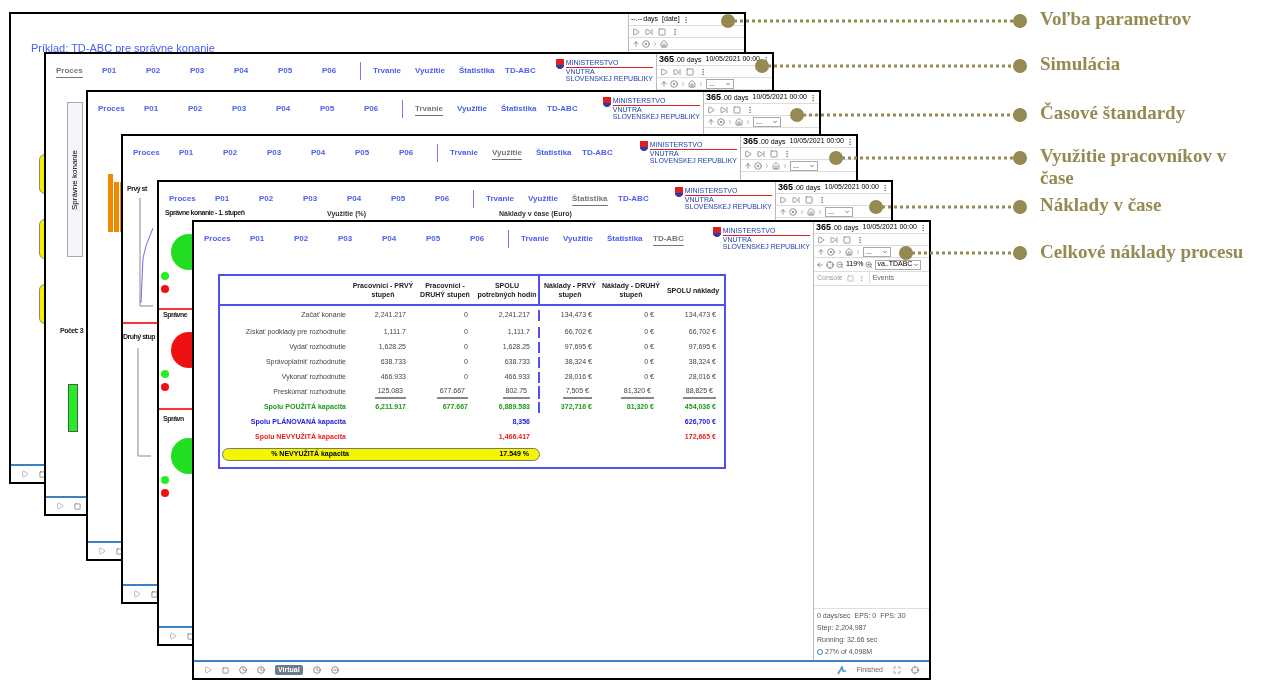  What do you see at coordinates (869, 264) in the screenshot?
I see `zoom-in-icon` at bounding box center [869, 264].